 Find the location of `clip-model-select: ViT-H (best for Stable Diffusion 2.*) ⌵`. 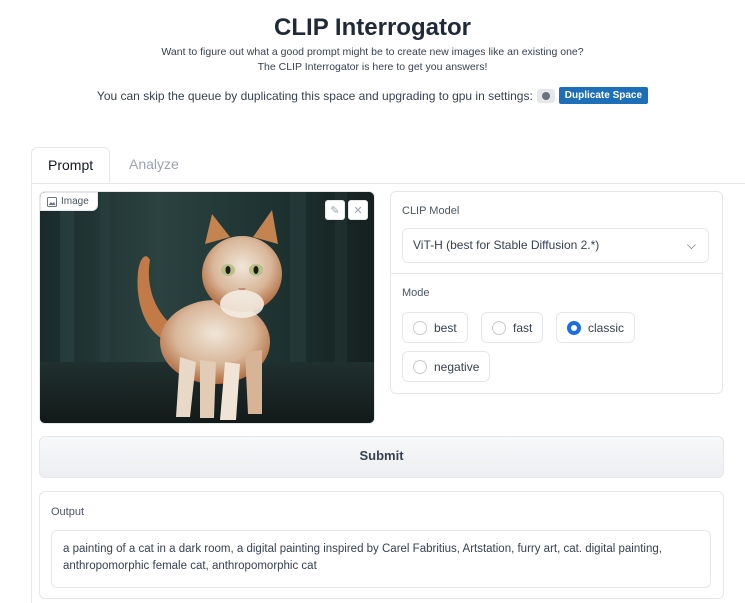

clip-model-select: ViT-H (best for Stable Diffusion 2.*) ⌵ is located at coordinates (555, 245).